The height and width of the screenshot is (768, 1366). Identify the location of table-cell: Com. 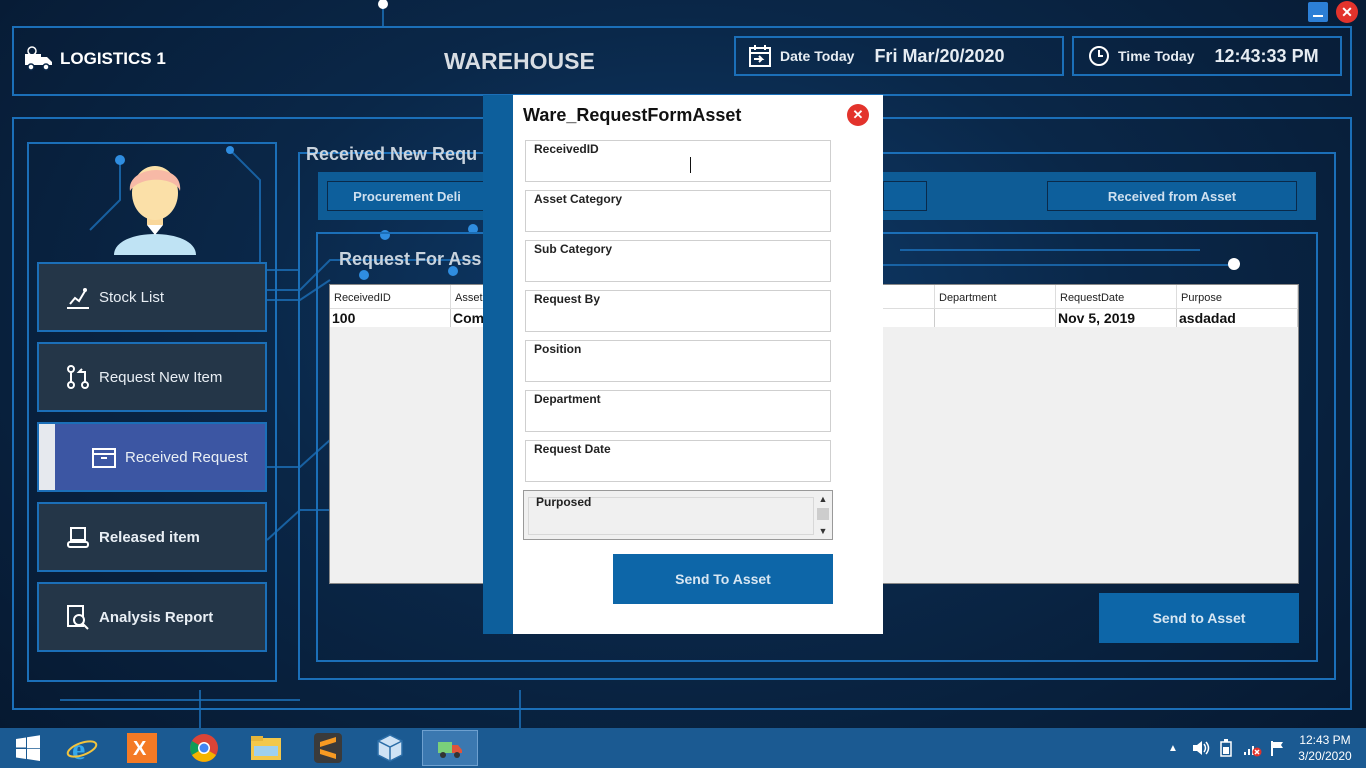
(468, 318).